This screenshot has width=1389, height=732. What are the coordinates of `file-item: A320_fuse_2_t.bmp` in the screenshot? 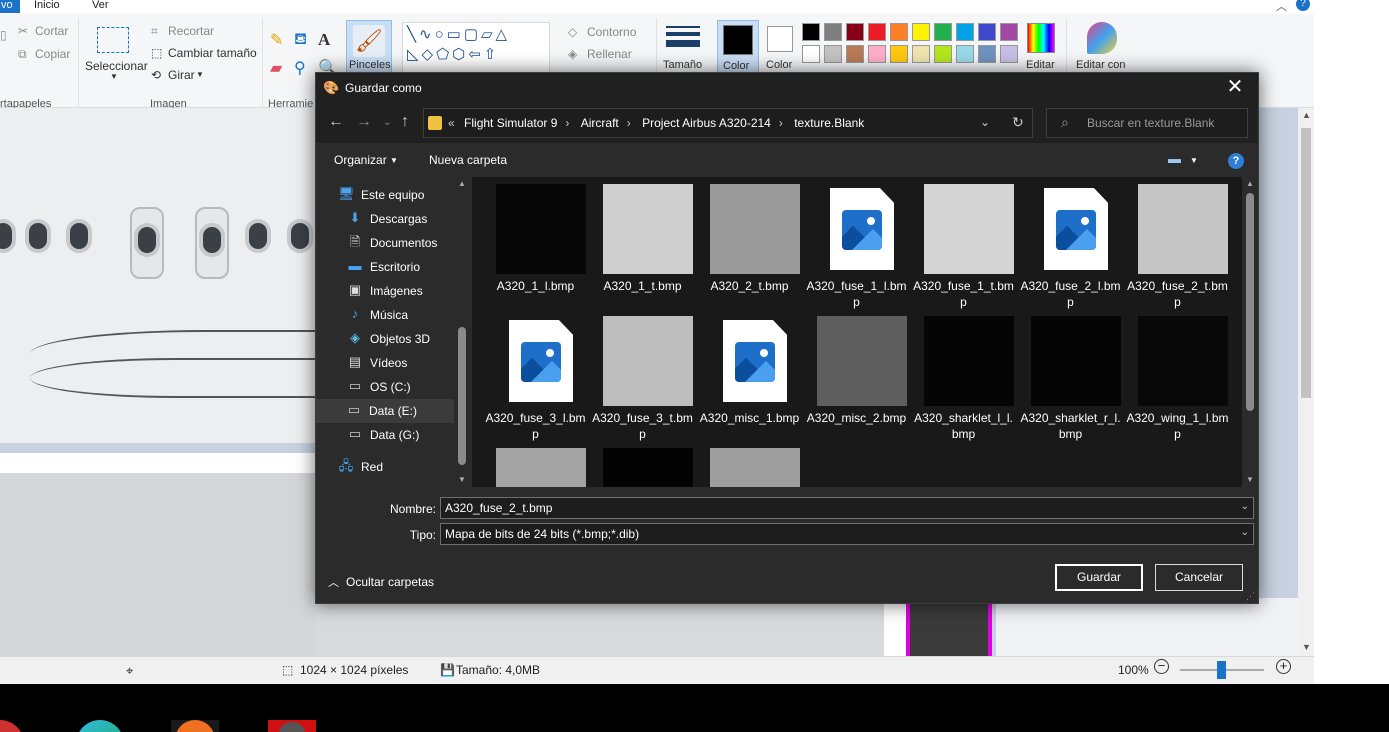 It's located at (1177, 243).